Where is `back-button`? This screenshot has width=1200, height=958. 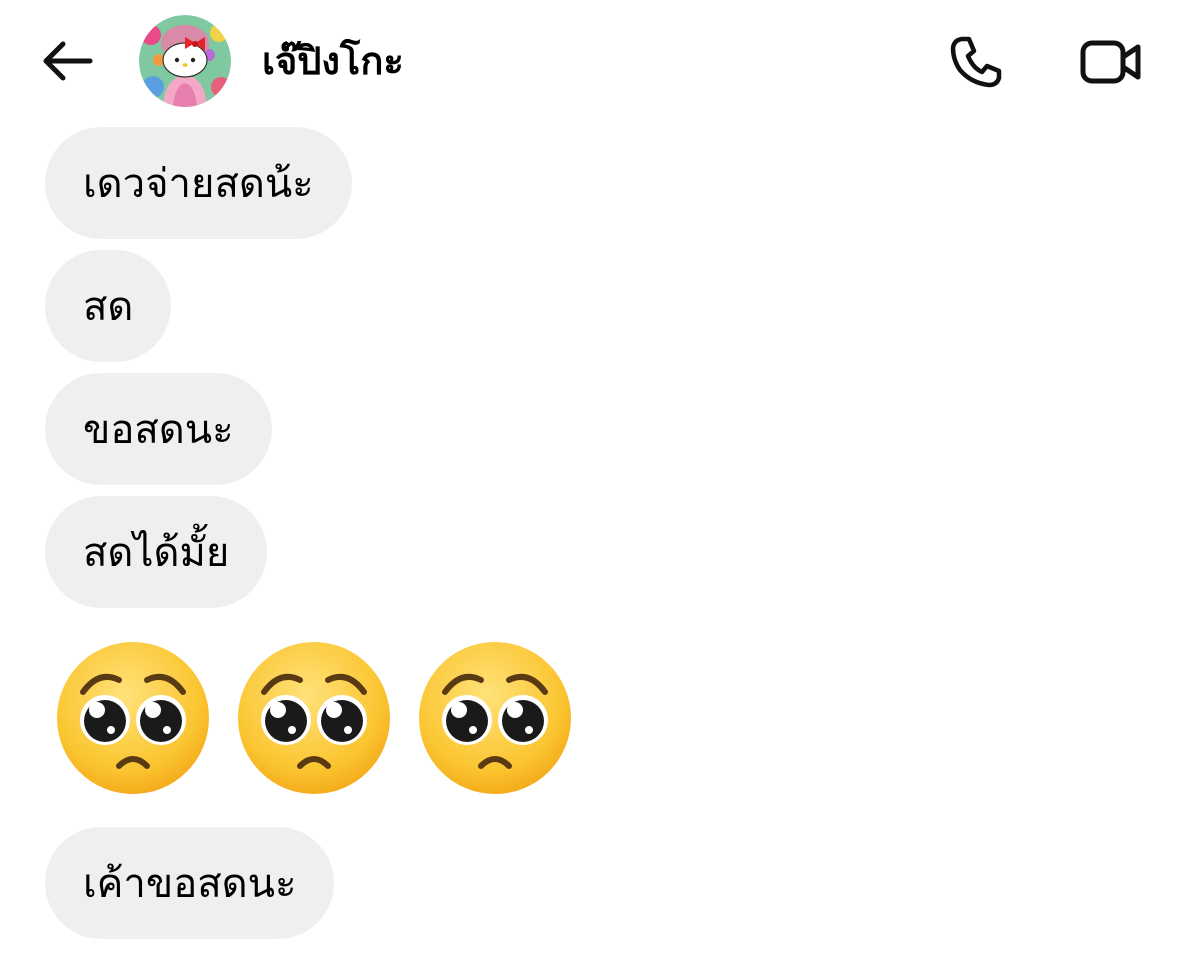 back-button is located at coordinates (67, 61).